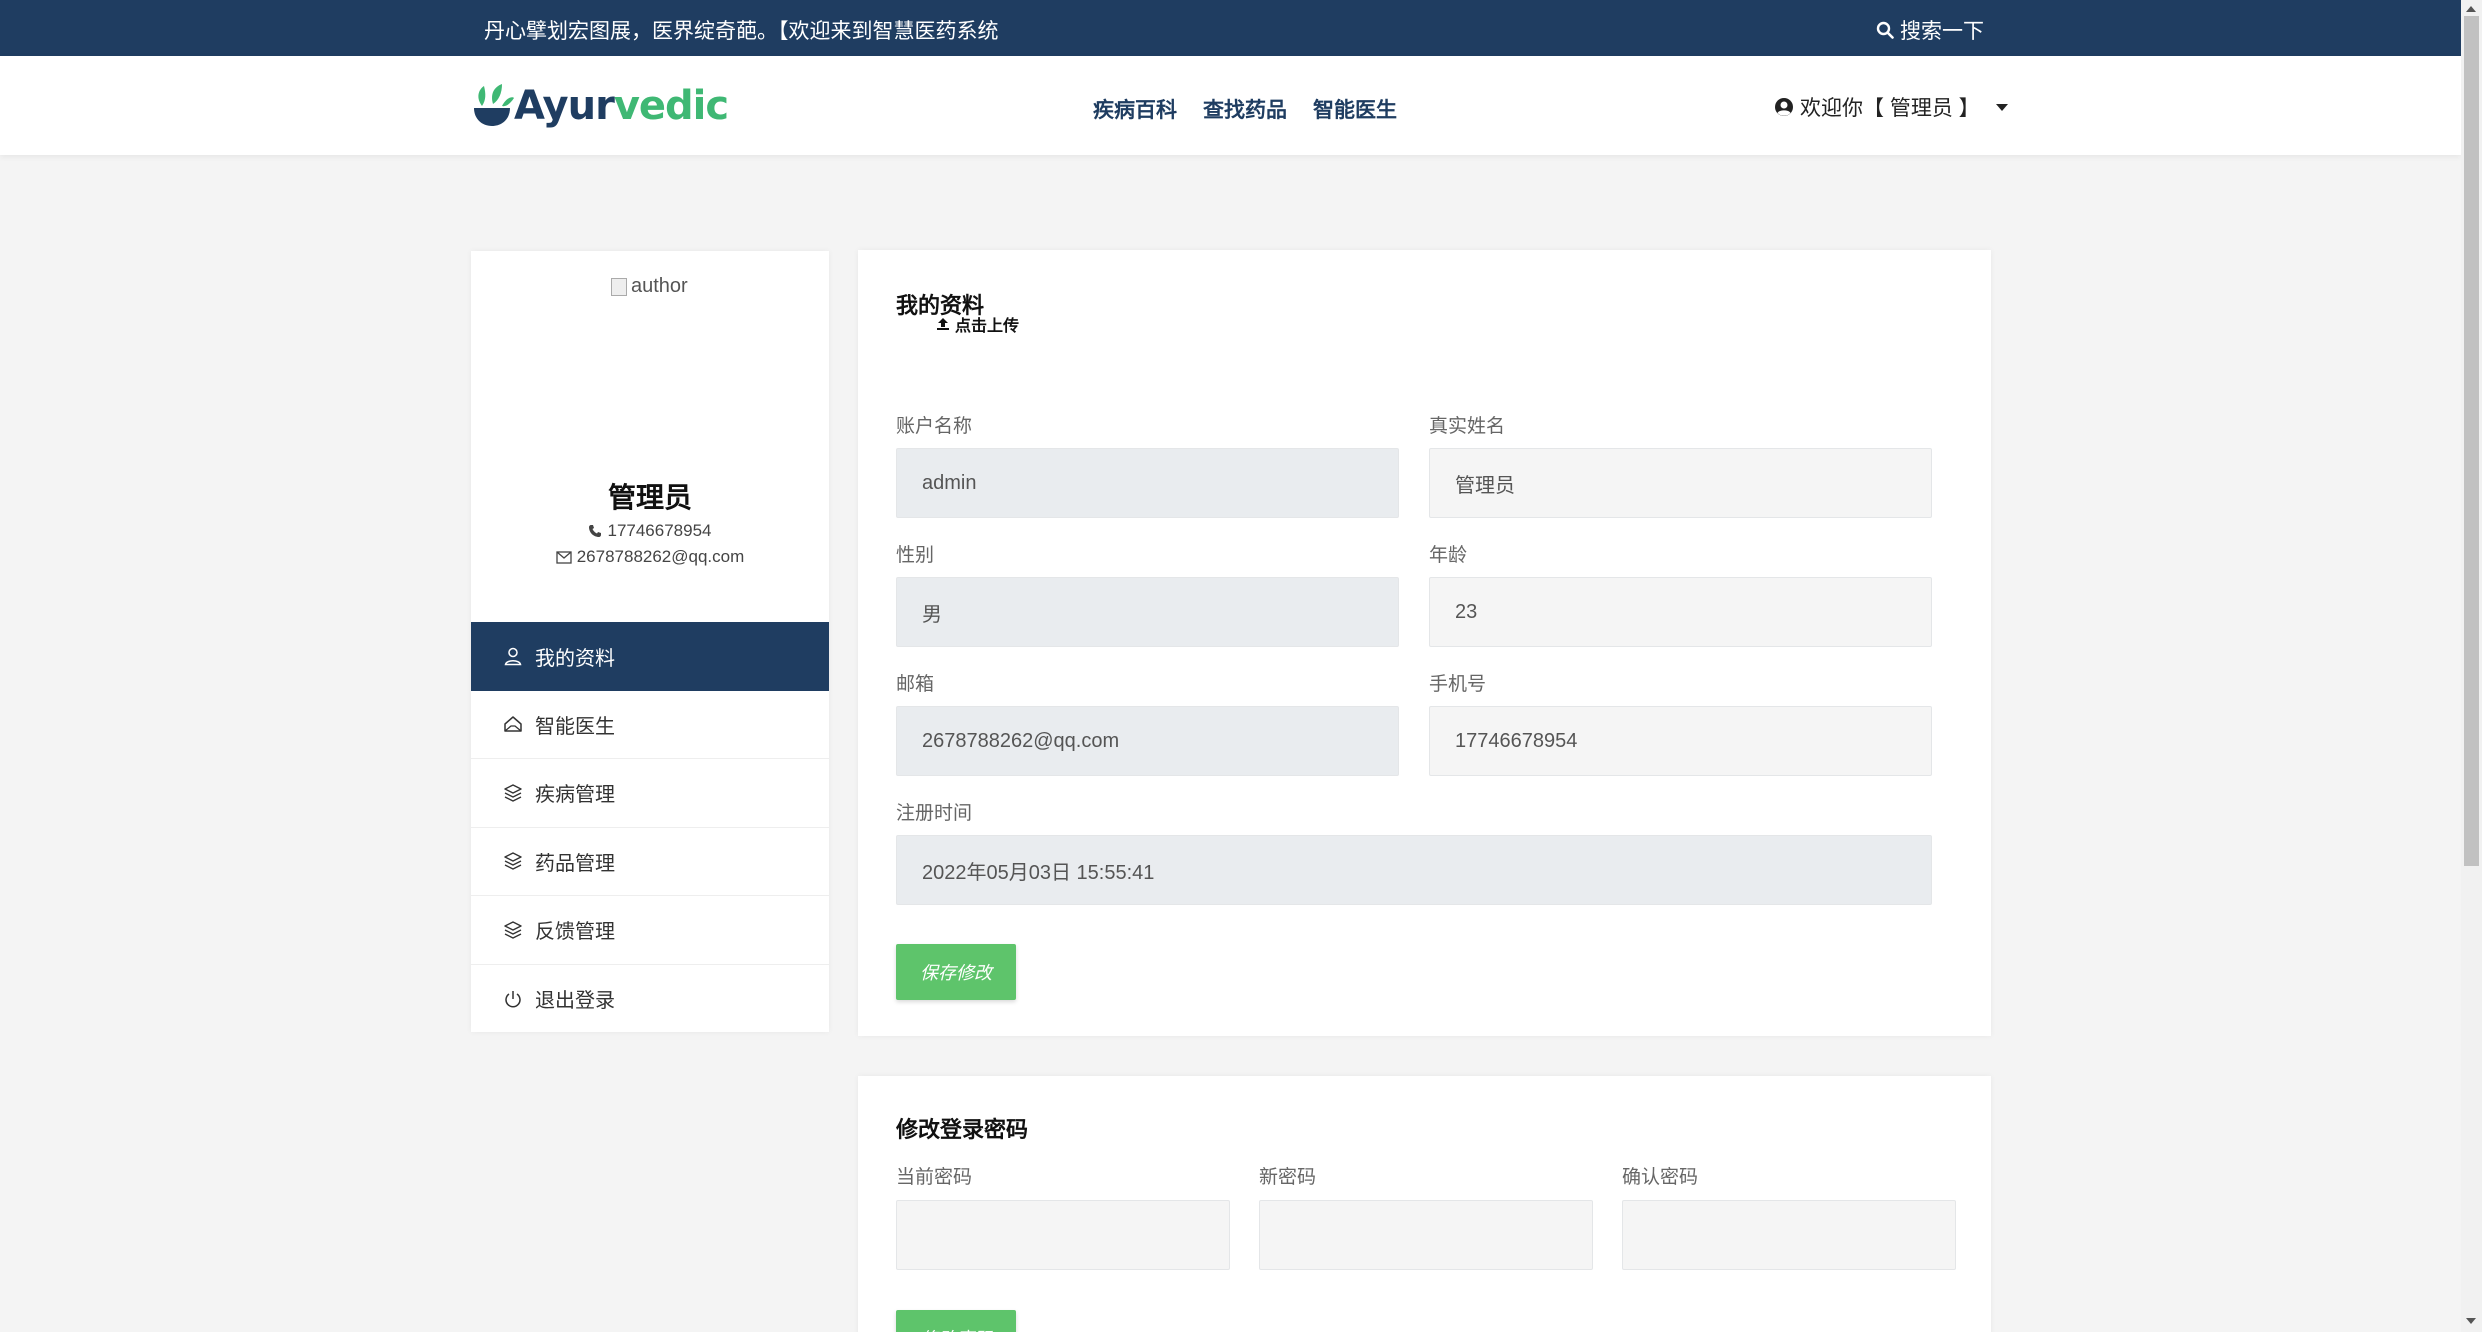 The height and width of the screenshot is (1332, 2482). What do you see at coordinates (2471, 9) in the screenshot?
I see `scroll-up-arrow-icon` at bounding box center [2471, 9].